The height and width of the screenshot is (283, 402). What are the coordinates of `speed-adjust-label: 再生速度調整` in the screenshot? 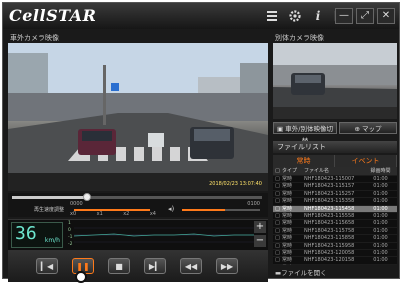 It's located at (49, 209).